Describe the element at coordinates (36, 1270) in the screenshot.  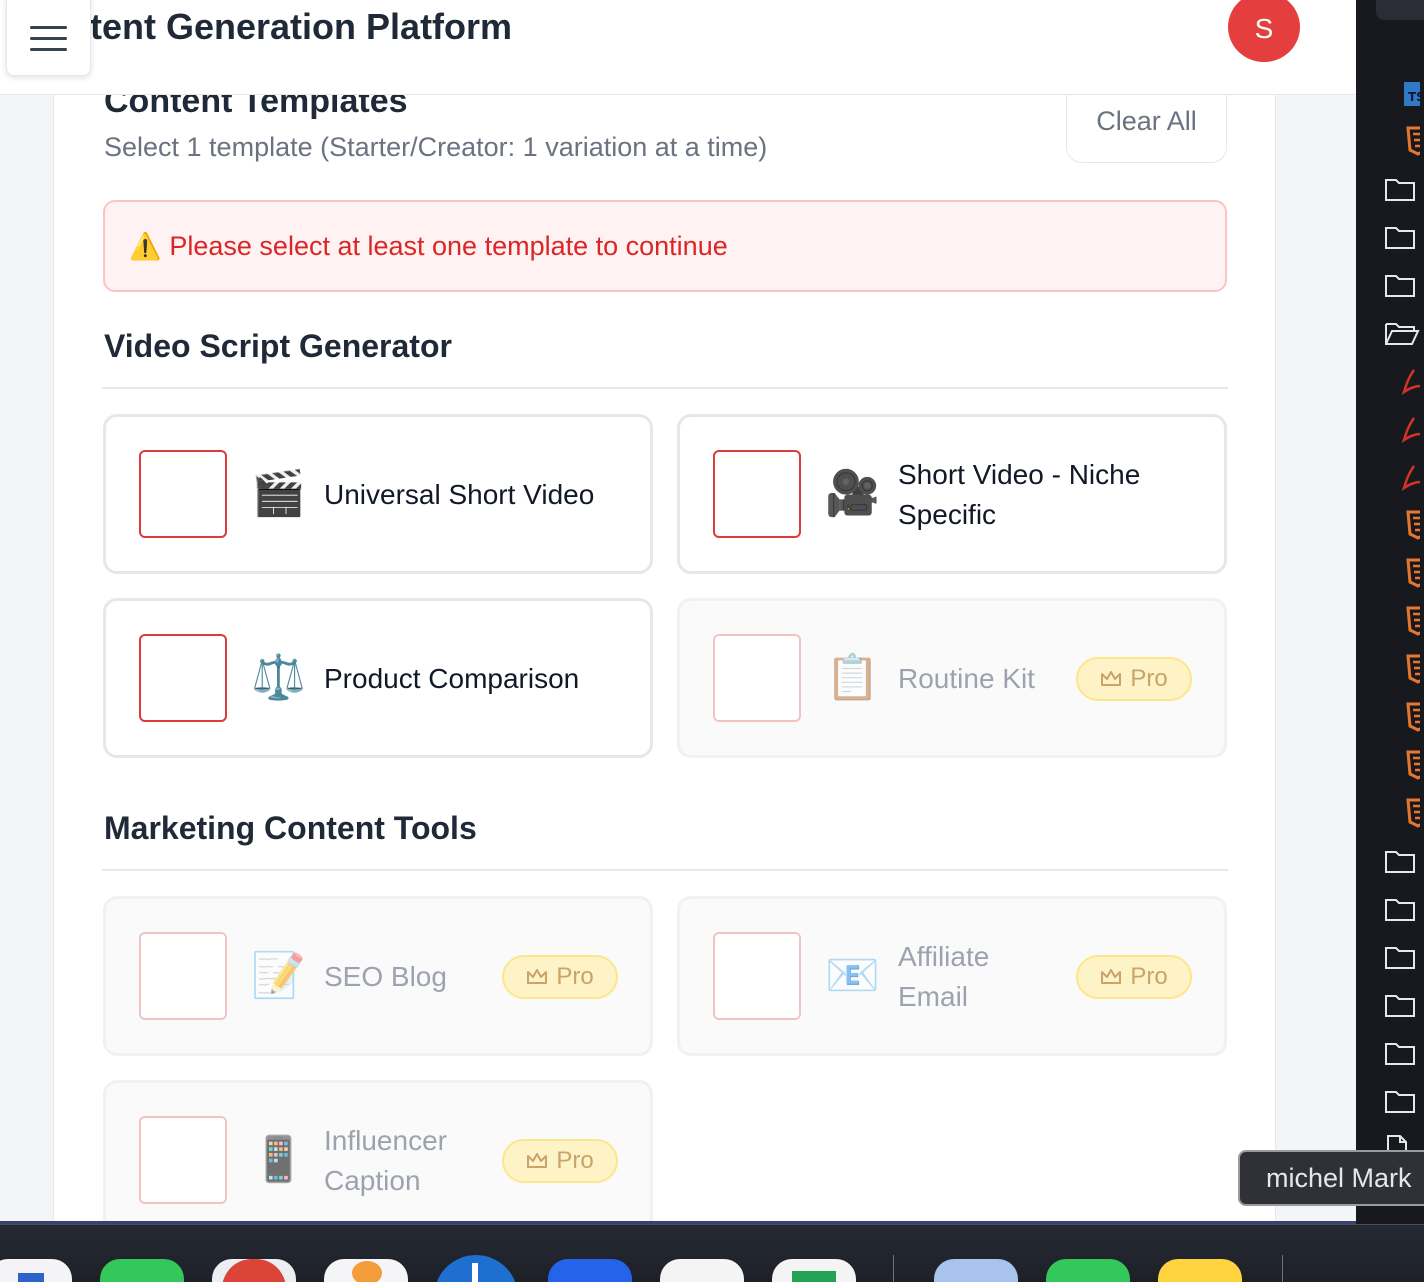
I see `word-app-icon` at that location.